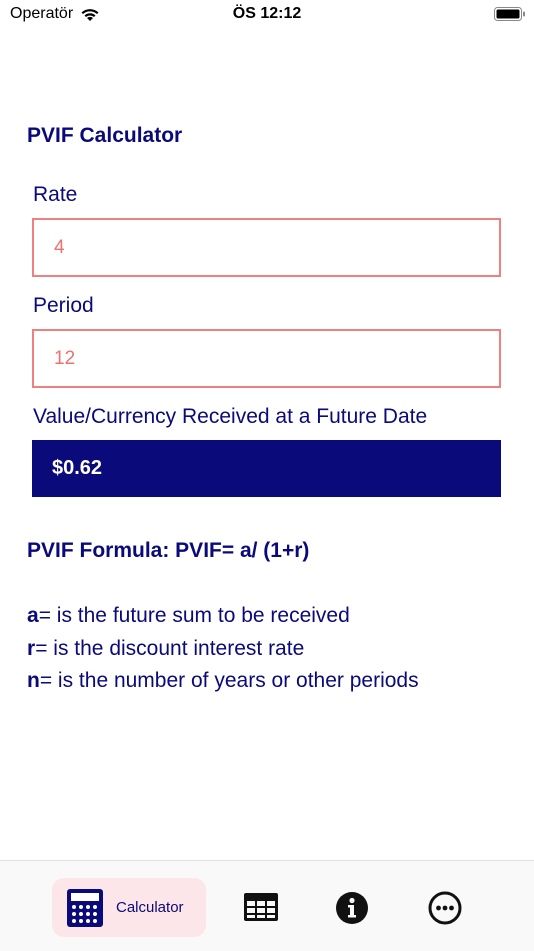  I want to click on definition-text: = is the future sum to be received, so click(194, 615).